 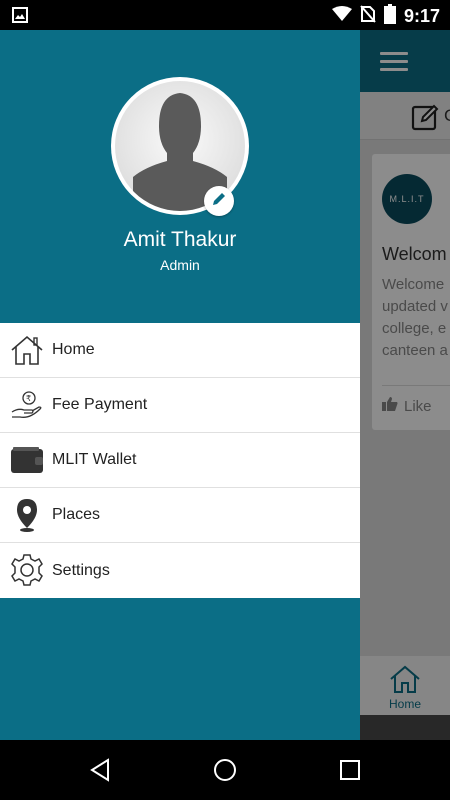 I want to click on home-circle-icon, so click(x=225, y=770).